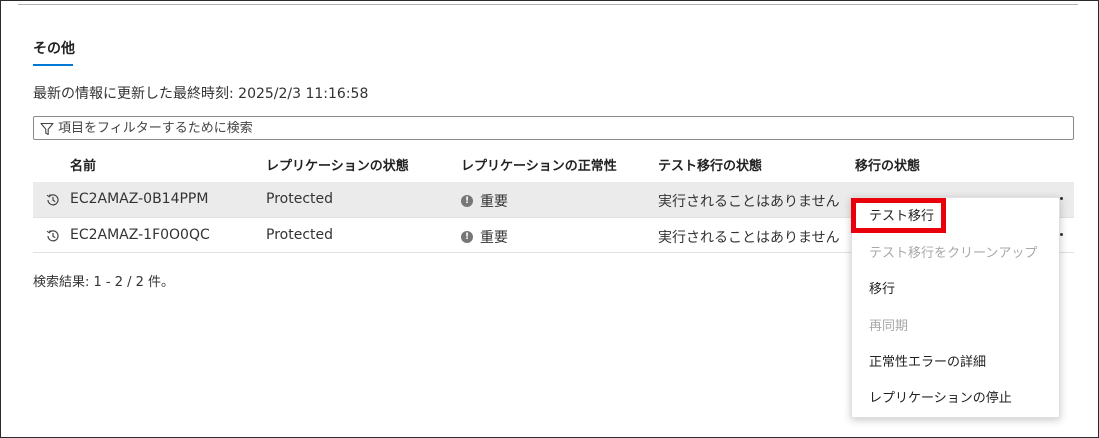 Image resolution: width=1099 pixels, height=438 pixels. Describe the element at coordinates (54, 48) in the screenshot. I see `tab-other: その他` at that location.